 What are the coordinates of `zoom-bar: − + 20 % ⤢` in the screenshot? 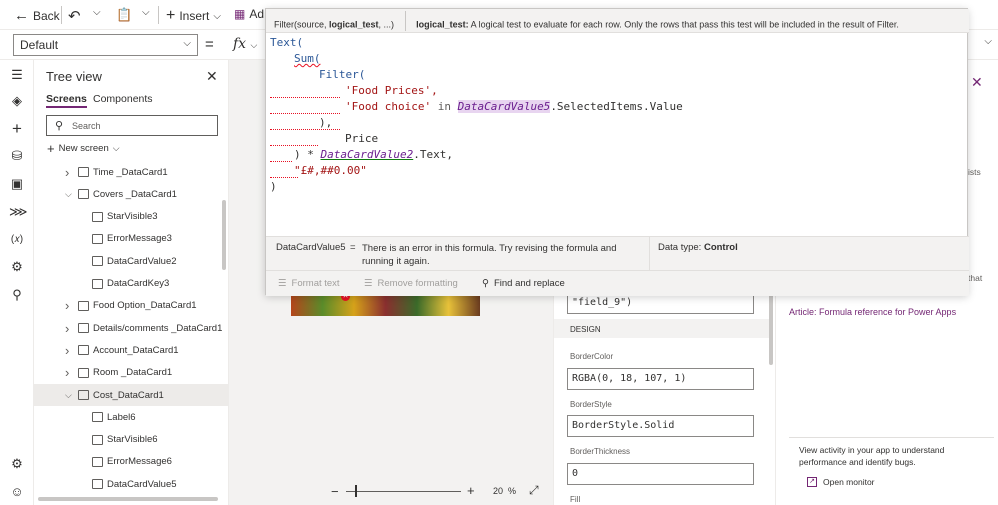 It's located at (391, 492).